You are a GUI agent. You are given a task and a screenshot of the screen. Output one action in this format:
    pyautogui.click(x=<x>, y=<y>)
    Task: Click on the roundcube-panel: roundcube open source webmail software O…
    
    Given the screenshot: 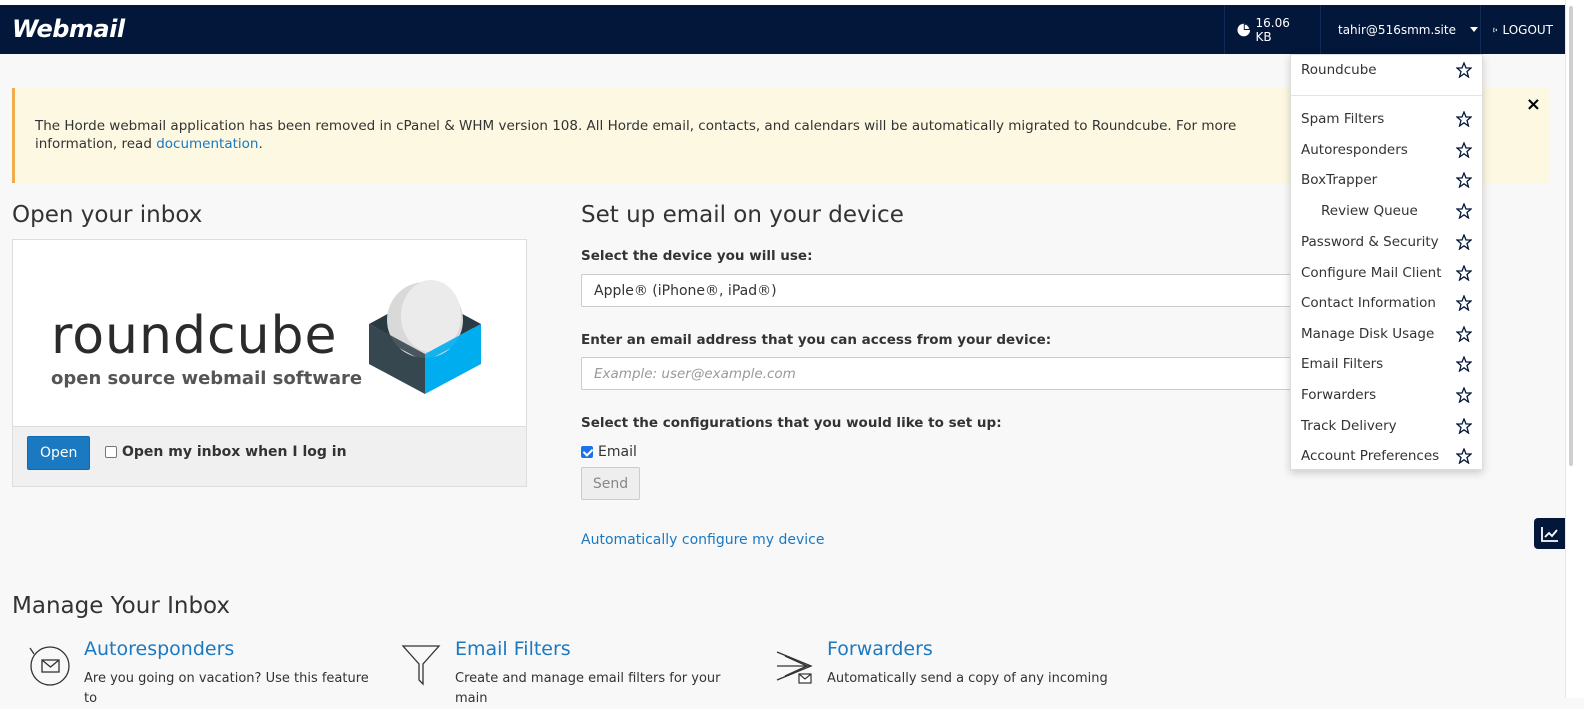 What is the action you would take?
    pyautogui.click(x=269, y=363)
    